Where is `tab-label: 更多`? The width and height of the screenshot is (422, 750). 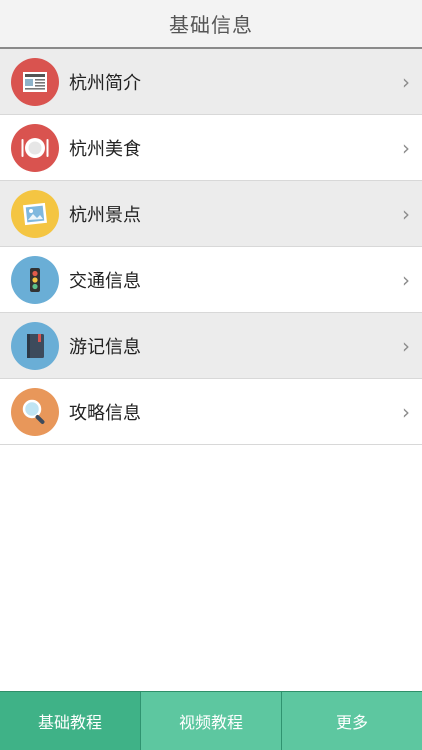 tab-label: 更多 is located at coordinates (351, 722).